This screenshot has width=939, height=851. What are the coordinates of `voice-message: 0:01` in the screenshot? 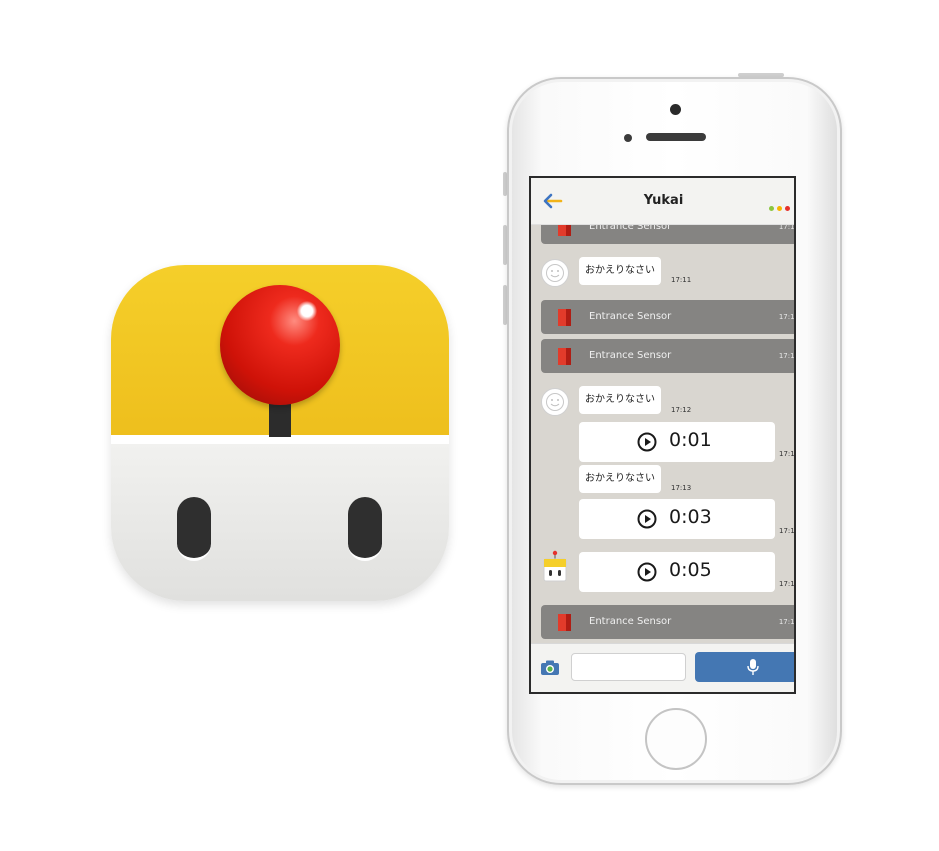 It's located at (677, 442).